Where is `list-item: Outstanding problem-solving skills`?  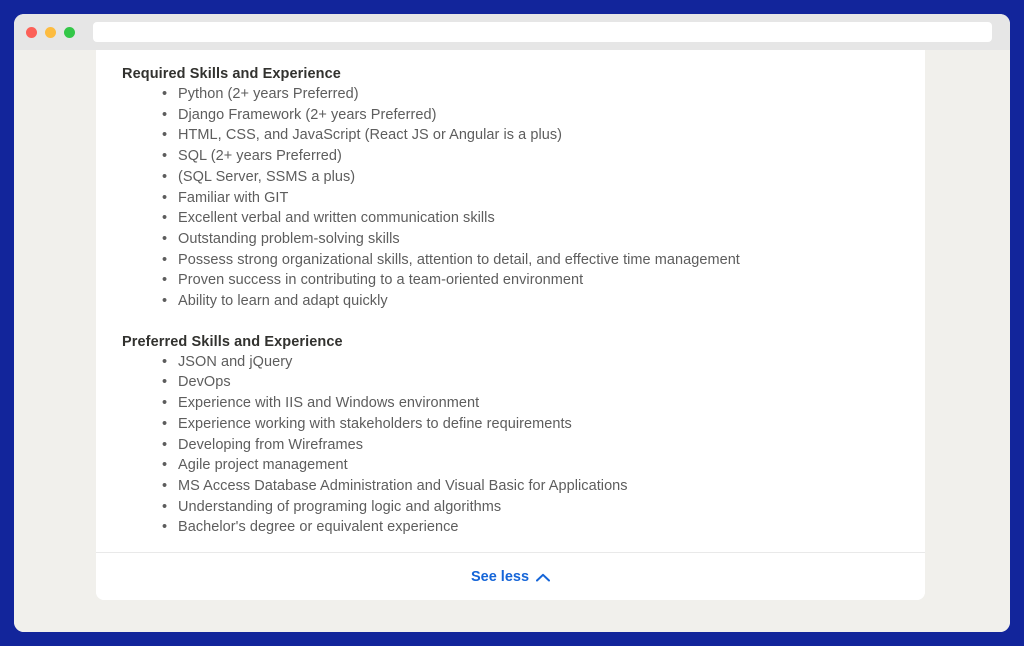
list-item: Outstanding problem-solving skills is located at coordinates (510, 239).